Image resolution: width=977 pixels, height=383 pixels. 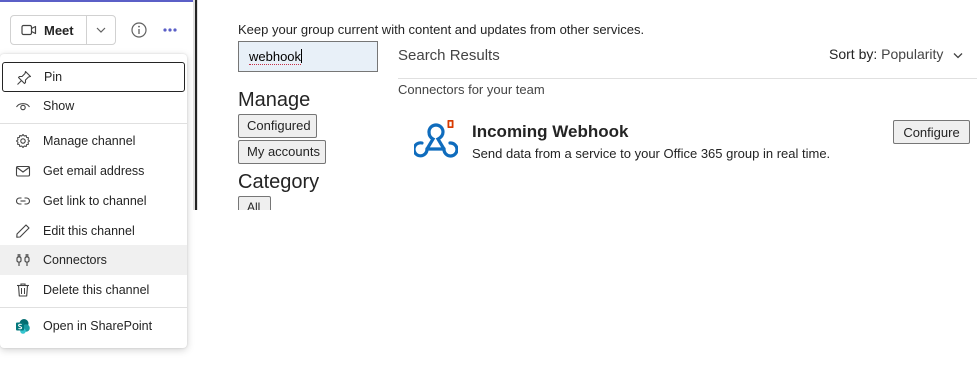 What do you see at coordinates (931, 132) in the screenshot?
I see `configure-button: Configure` at bounding box center [931, 132].